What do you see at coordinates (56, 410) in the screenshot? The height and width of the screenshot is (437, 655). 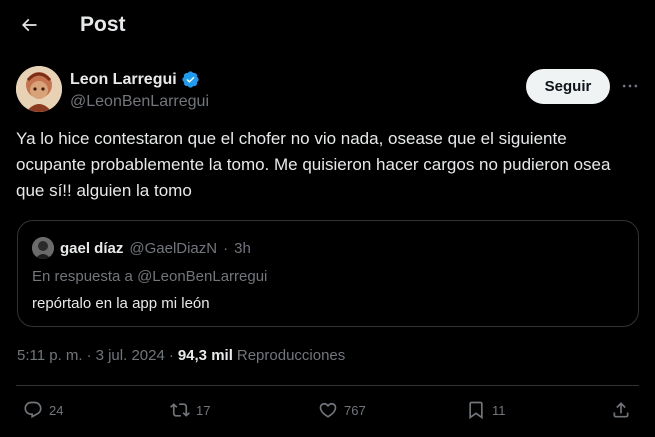 I see `reply-count: 24` at bounding box center [56, 410].